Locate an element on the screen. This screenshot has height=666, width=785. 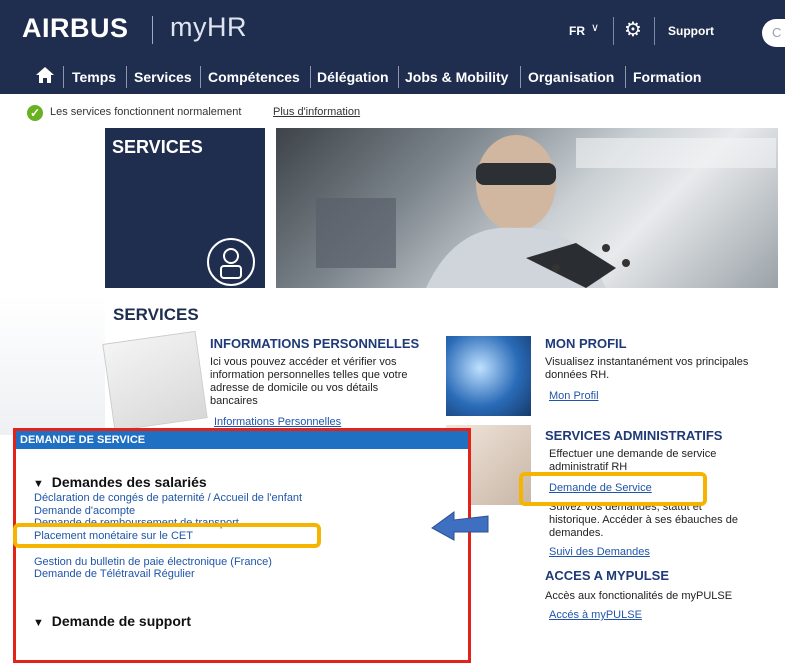
group-demandes-salaries: ▼ Demandes des salariés is located at coordinates (120, 482).